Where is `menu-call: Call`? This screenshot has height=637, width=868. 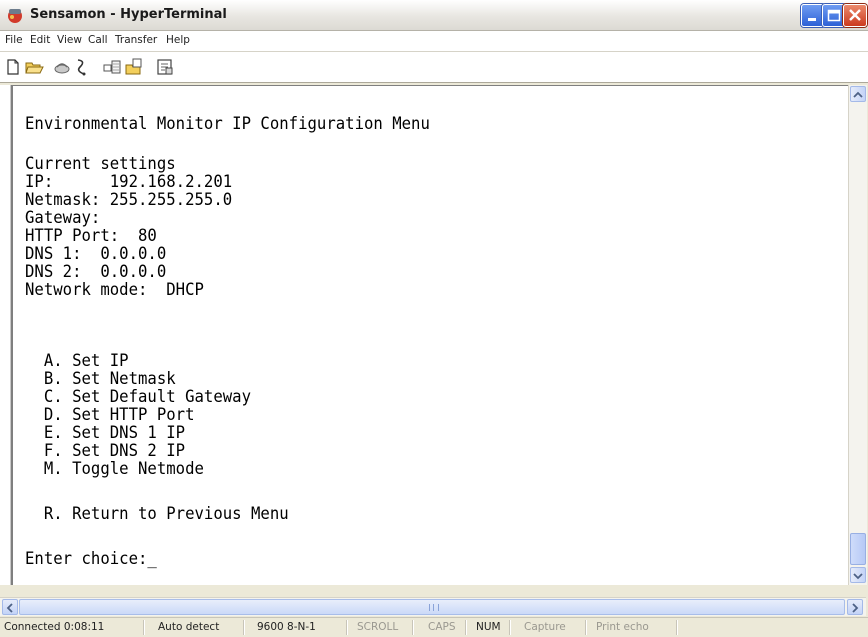
menu-call: Call is located at coordinates (98, 40).